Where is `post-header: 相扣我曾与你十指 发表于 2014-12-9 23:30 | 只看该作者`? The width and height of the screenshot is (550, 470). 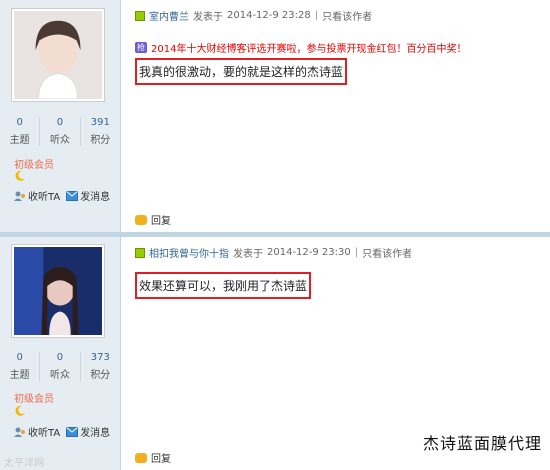 post-header: 相扣我曾与你十指 发表于 2014-12-9 23:30 | 只看该作者 is located at coordinates (273, 252).